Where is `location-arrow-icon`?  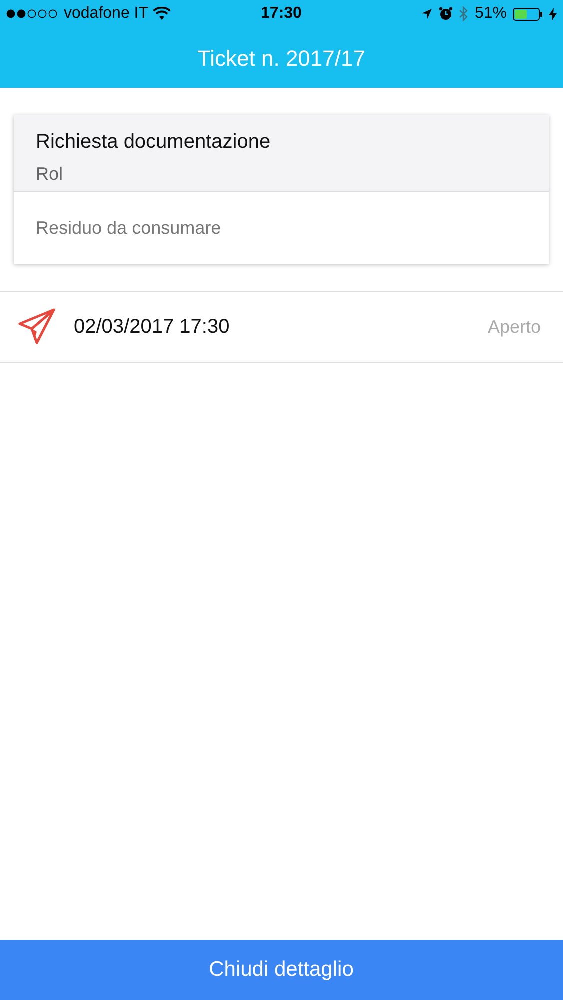 location-arrow-icon is located at coordinates (426, 14).